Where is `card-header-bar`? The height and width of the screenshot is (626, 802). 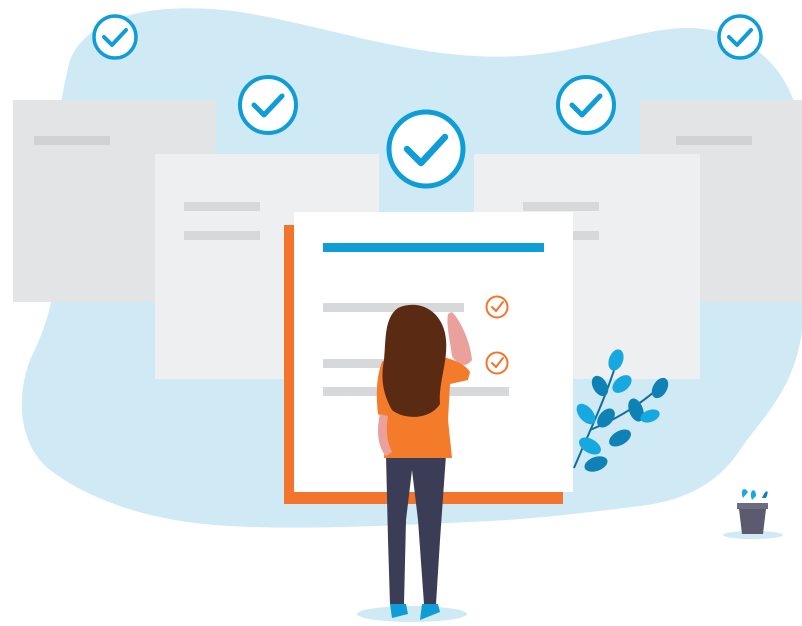
card-header-bar is located at coordinates (433, 247).